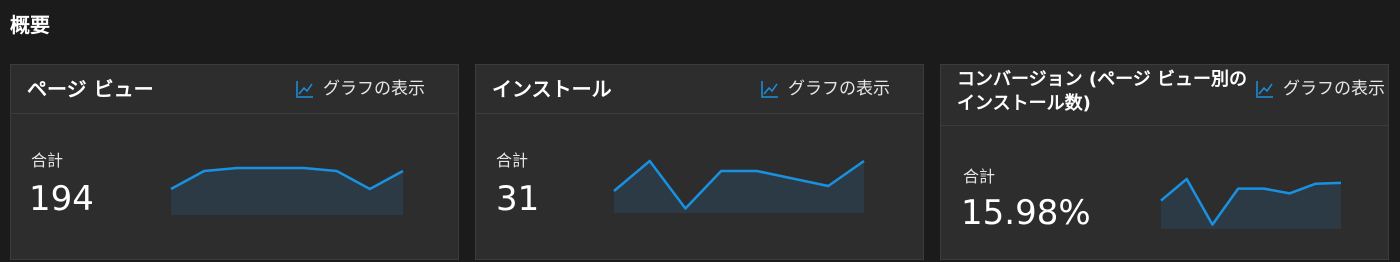  What do you see at coordinates (90, 89) in the screenshot?
I see `card-title: ページ ビュー` at bounding box center [90, 89].